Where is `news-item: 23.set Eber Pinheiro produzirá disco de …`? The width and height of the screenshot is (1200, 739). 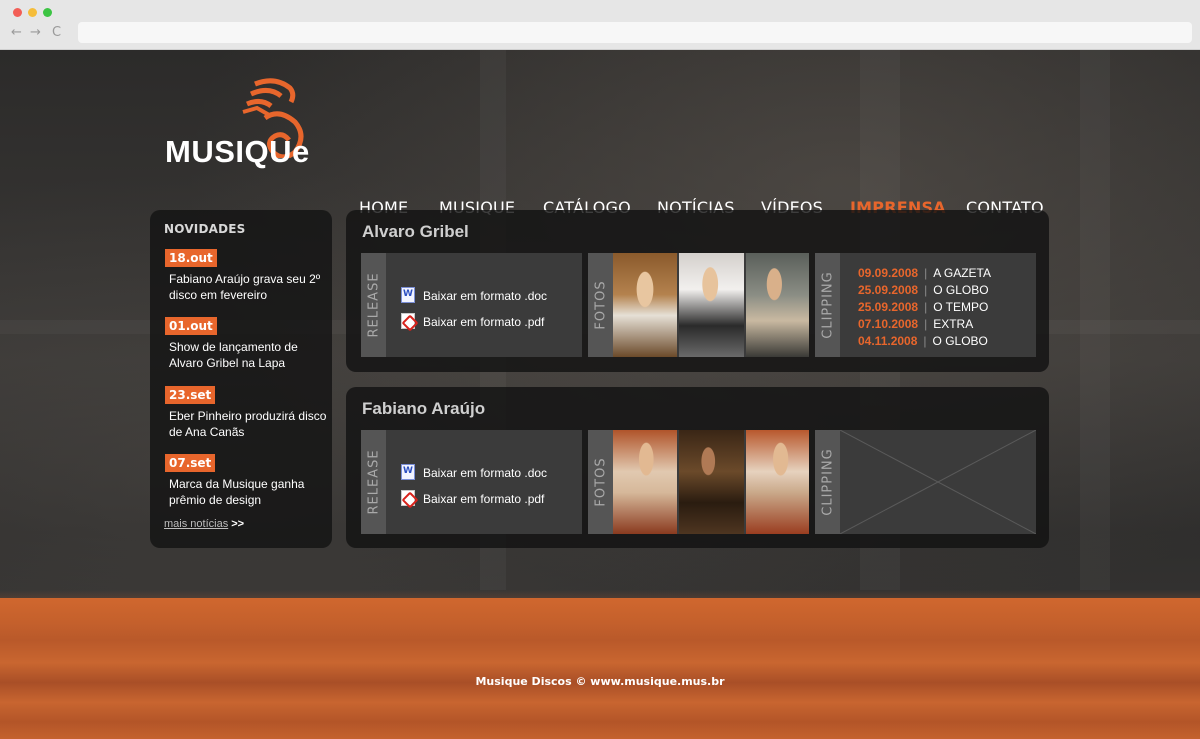
news-item: 23.set Eber Pinheiro produzirá disco de … is located at coordinates (247, 412).